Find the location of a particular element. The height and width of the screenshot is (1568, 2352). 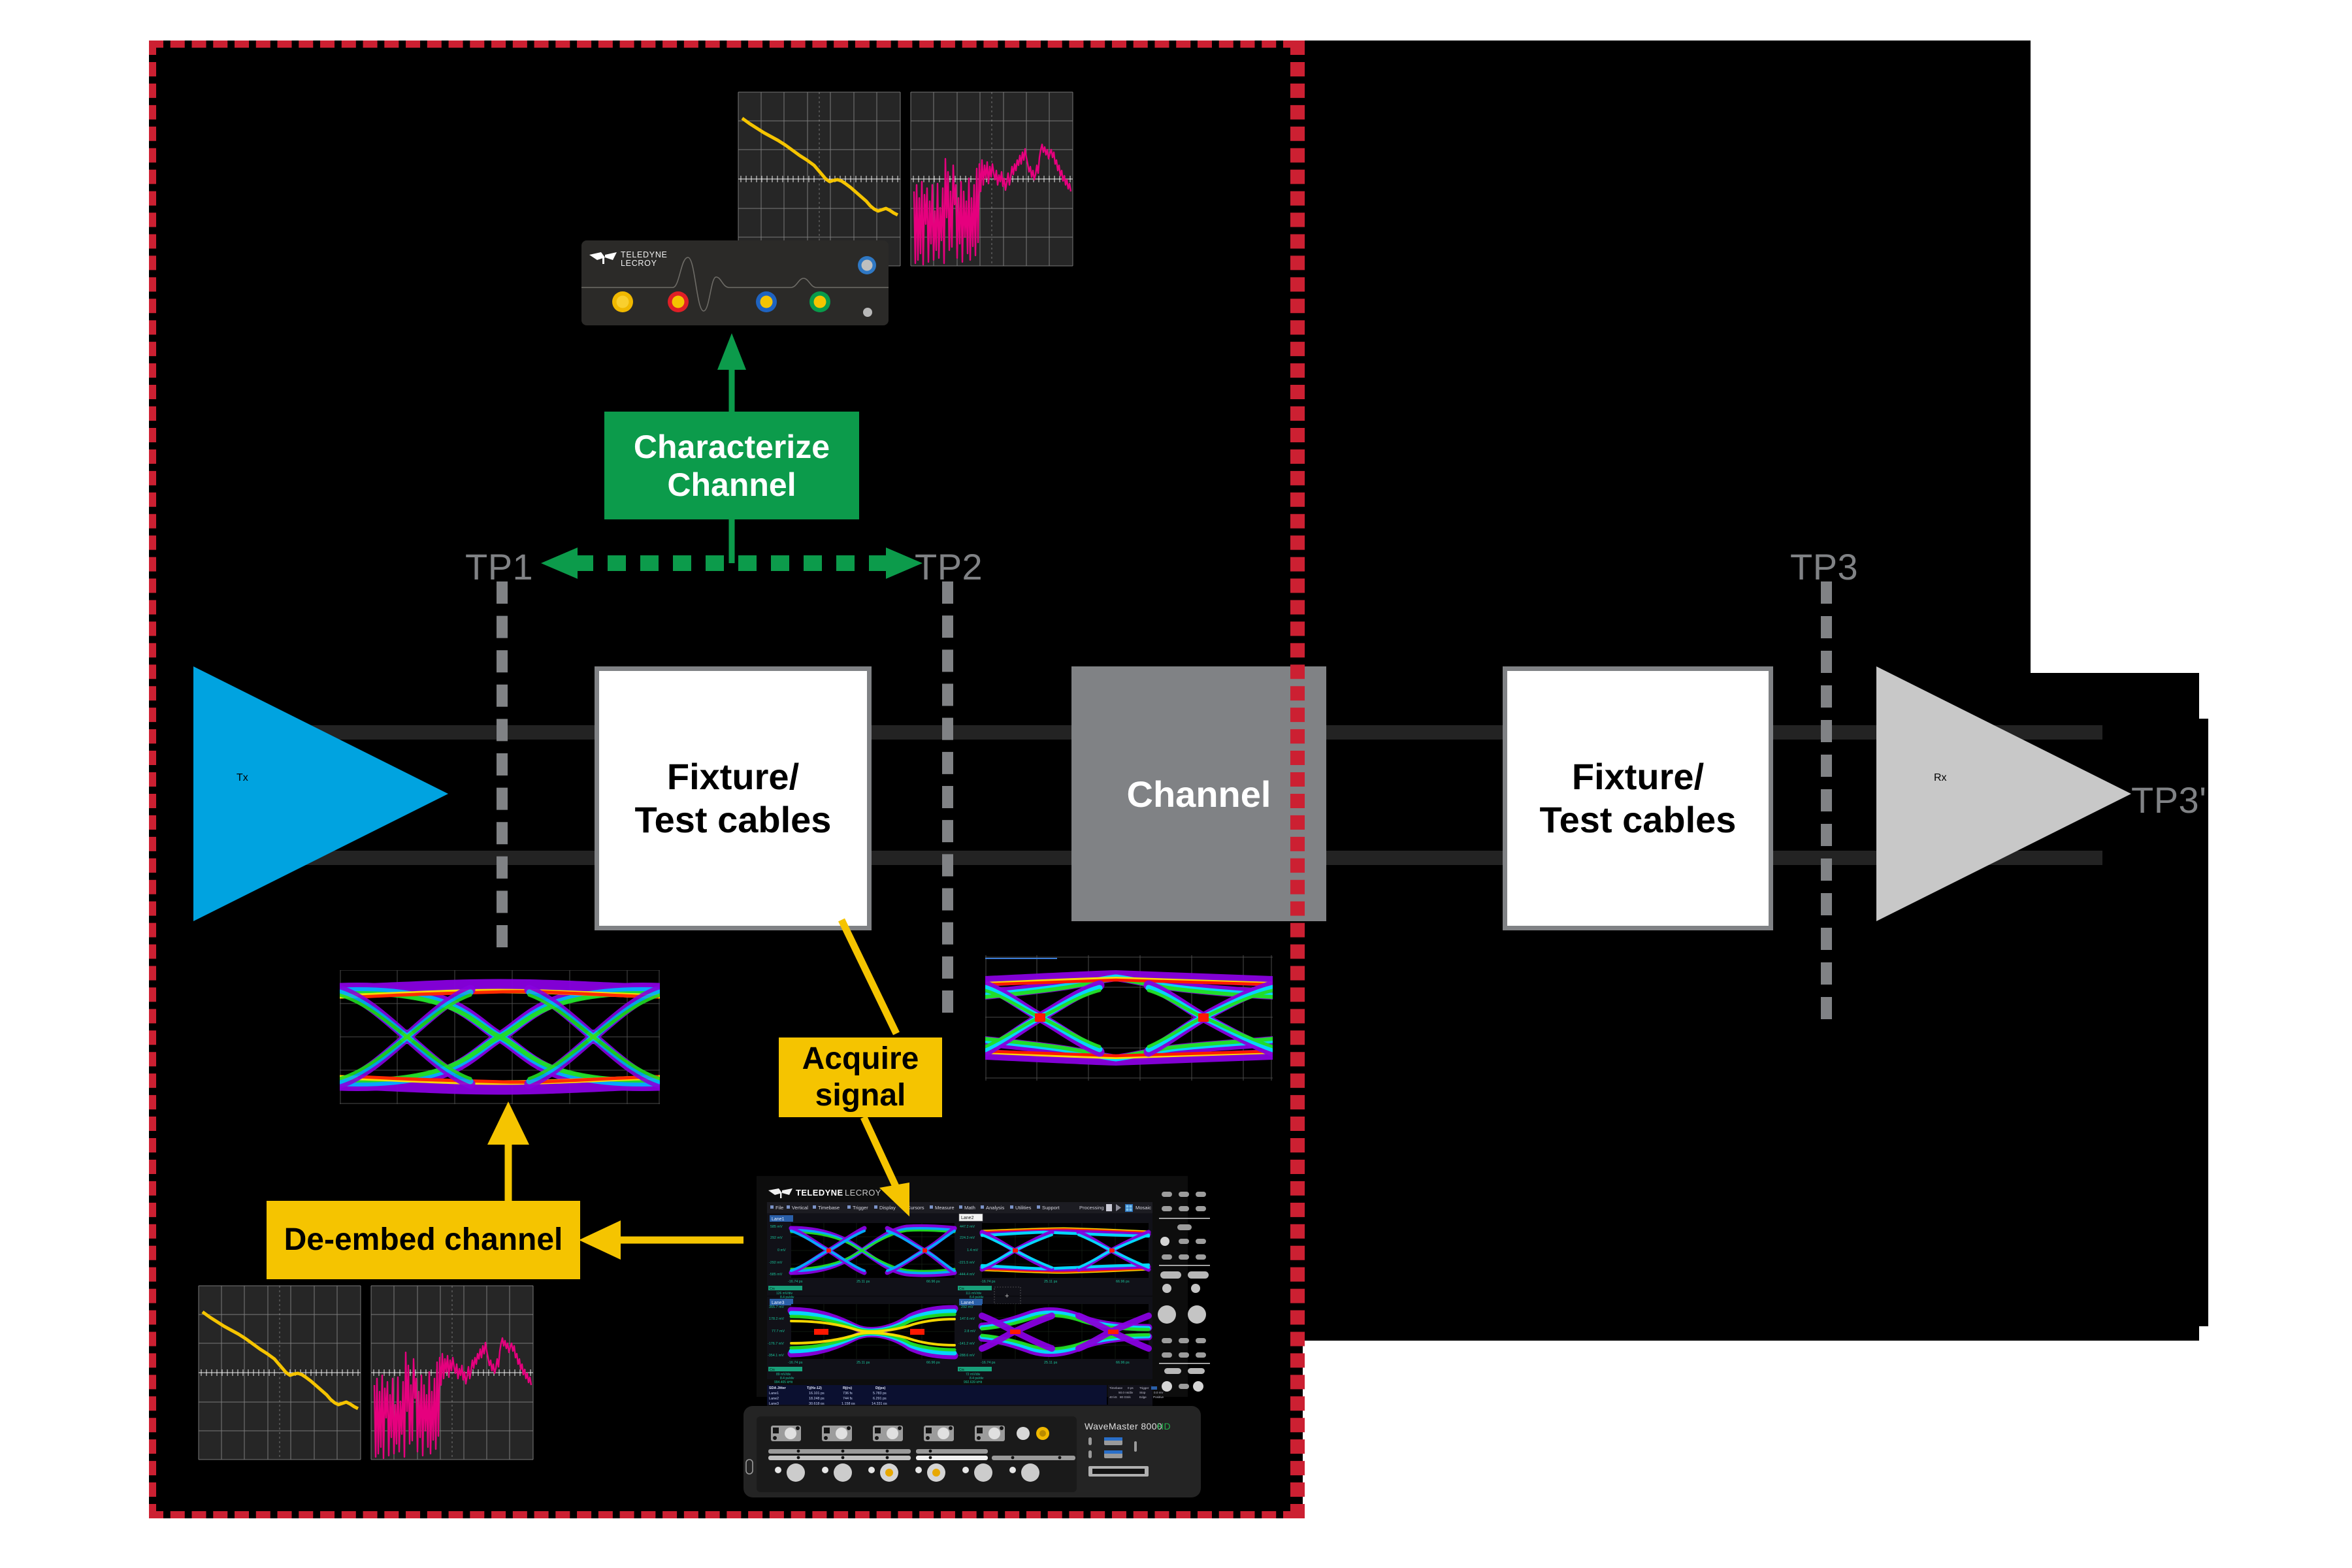

svg-text: -292 mV is located at coordinates (776, 1263).